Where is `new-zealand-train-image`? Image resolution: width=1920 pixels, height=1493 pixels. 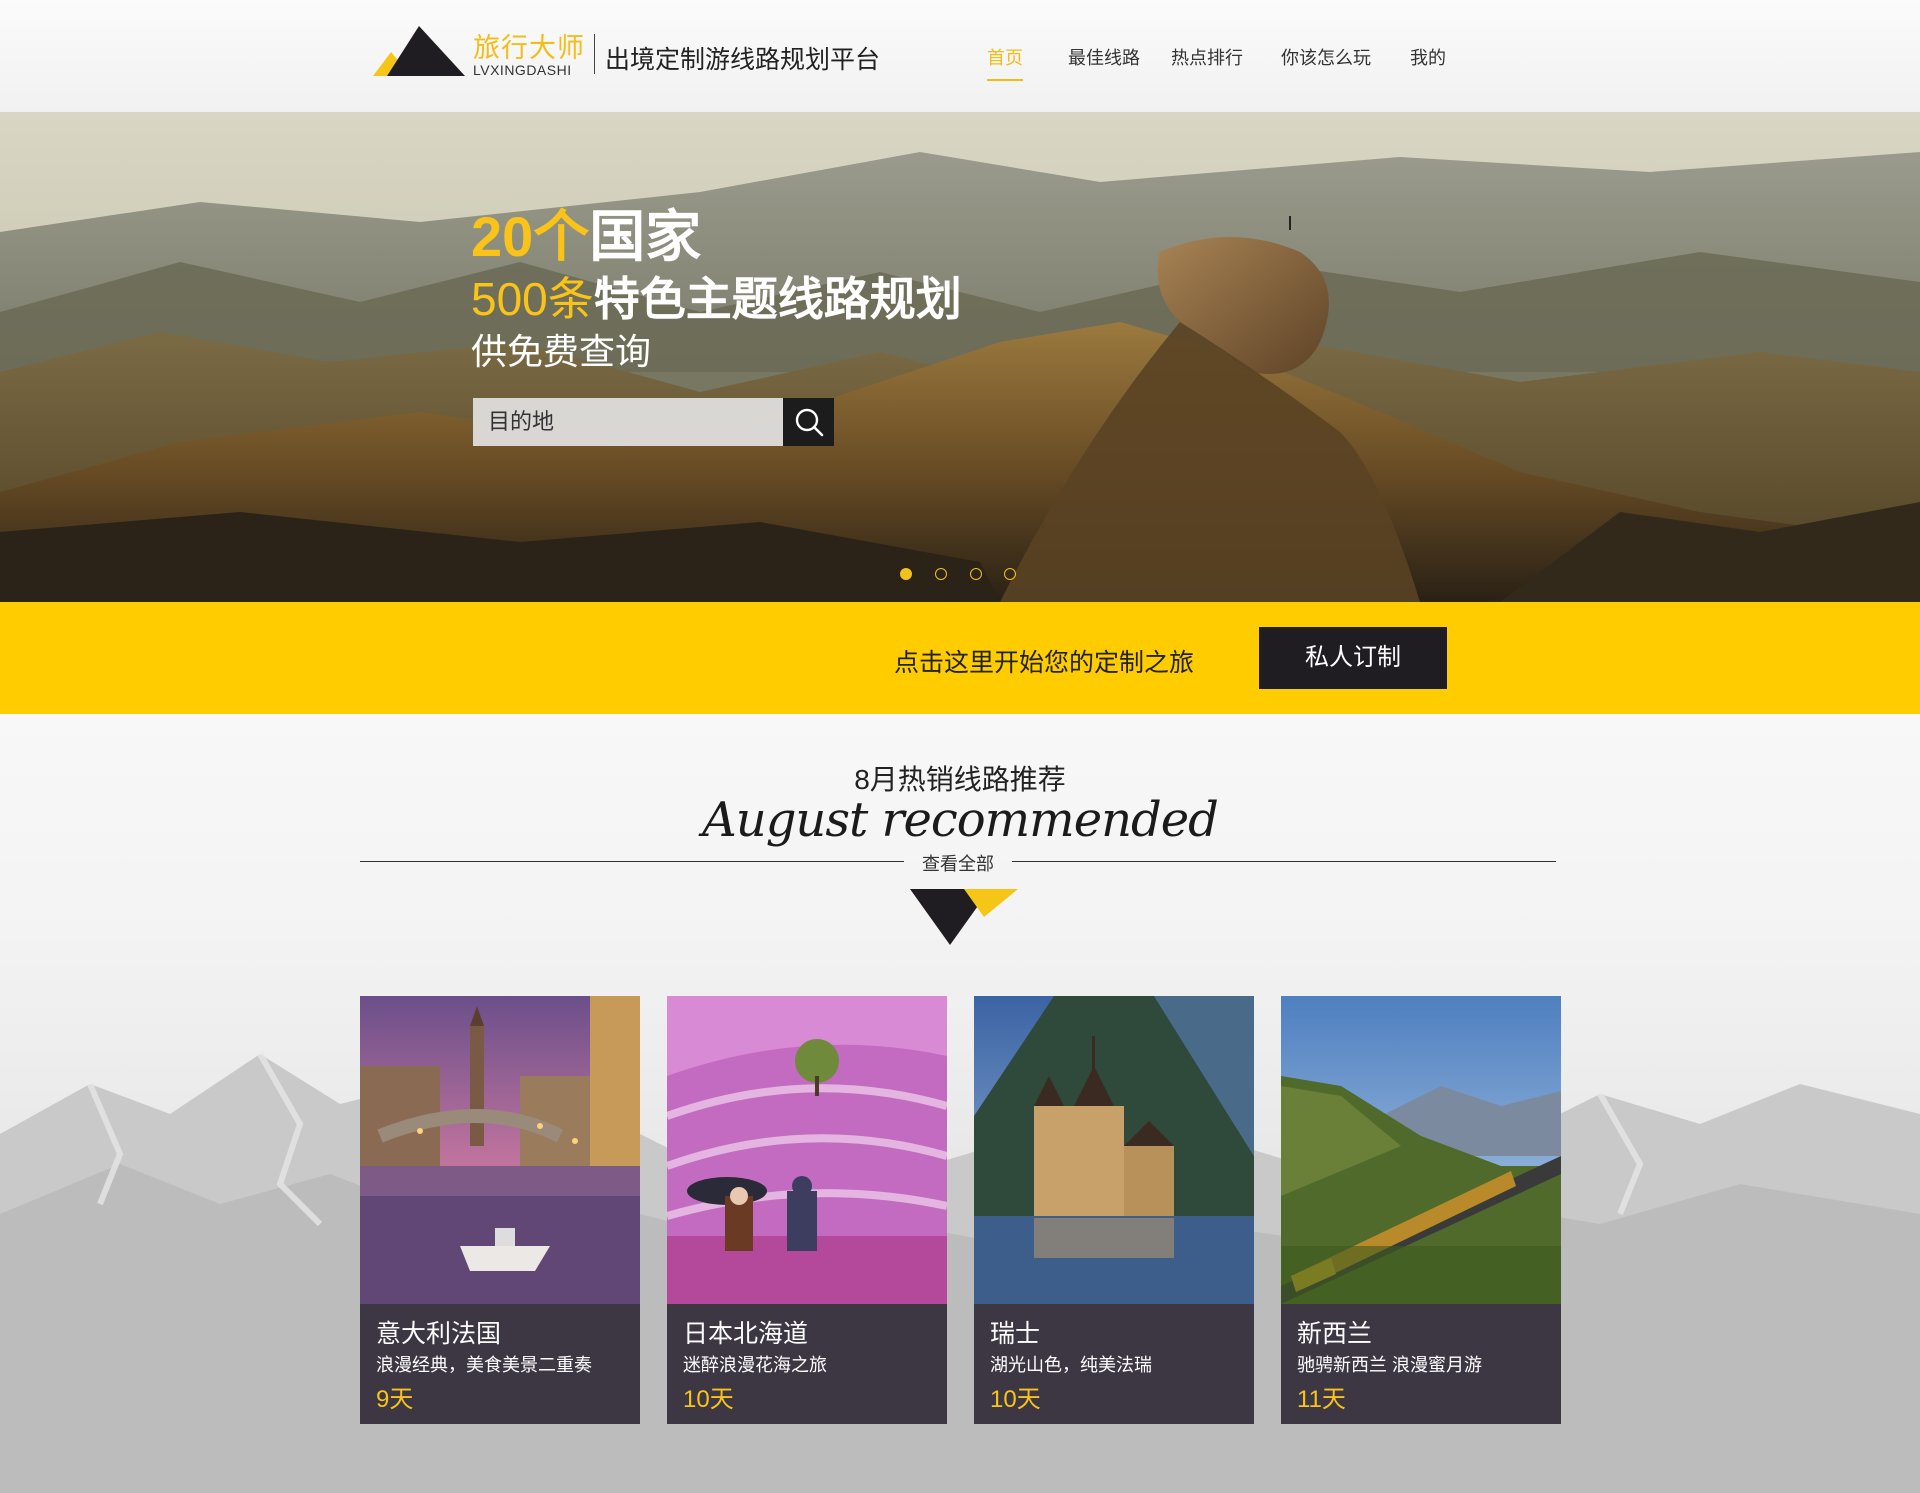
new-zealand-train-image is located at coordinates (1421, 1150).